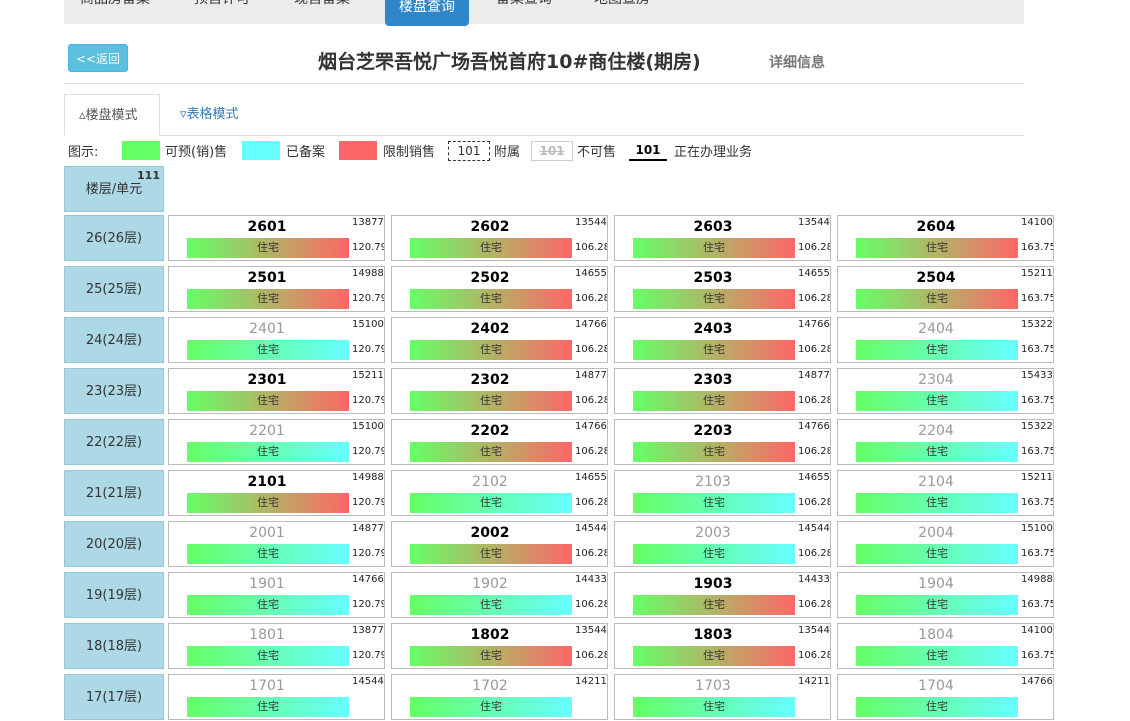  What do you see at coordinates (713, 482) in the screenshot?
I see `unit-number: 2103` at bounding box center [713, 482].